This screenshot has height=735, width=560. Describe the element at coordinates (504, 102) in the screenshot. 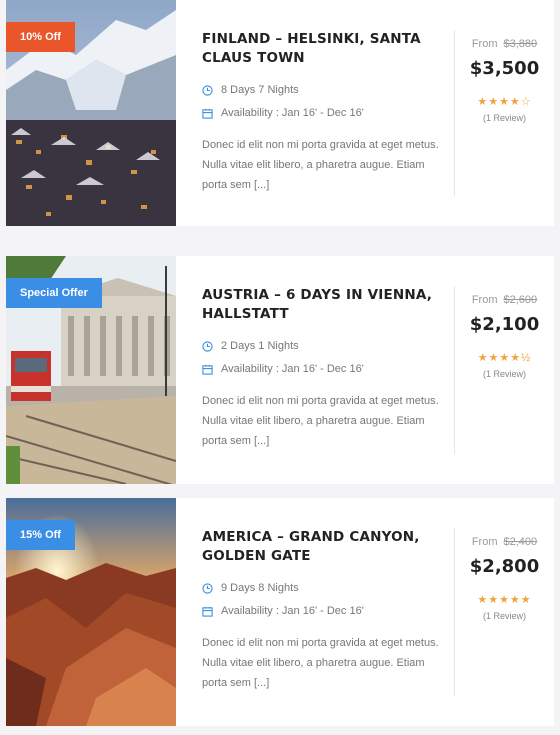

I see `star-rating: ★★★★☆` at that location.